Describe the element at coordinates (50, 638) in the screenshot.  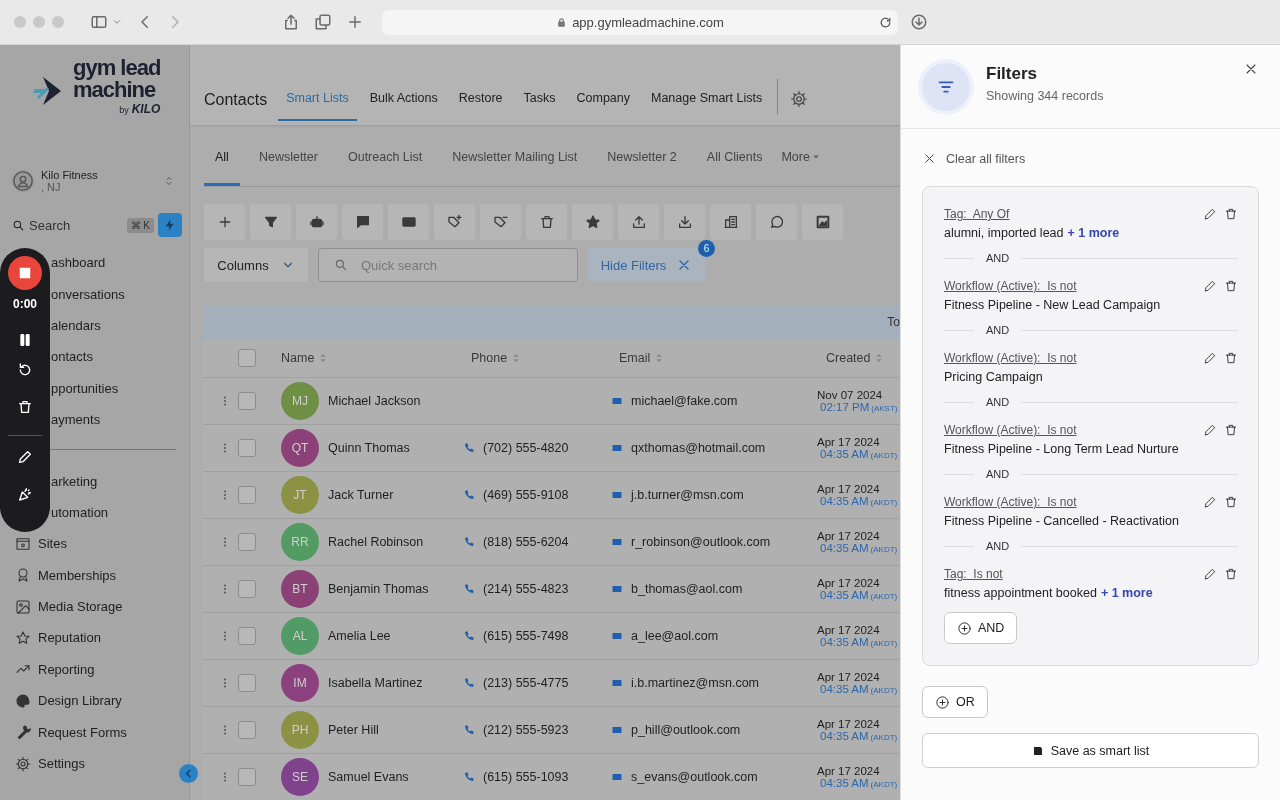
I see `nav-item: Reputation` at that location.